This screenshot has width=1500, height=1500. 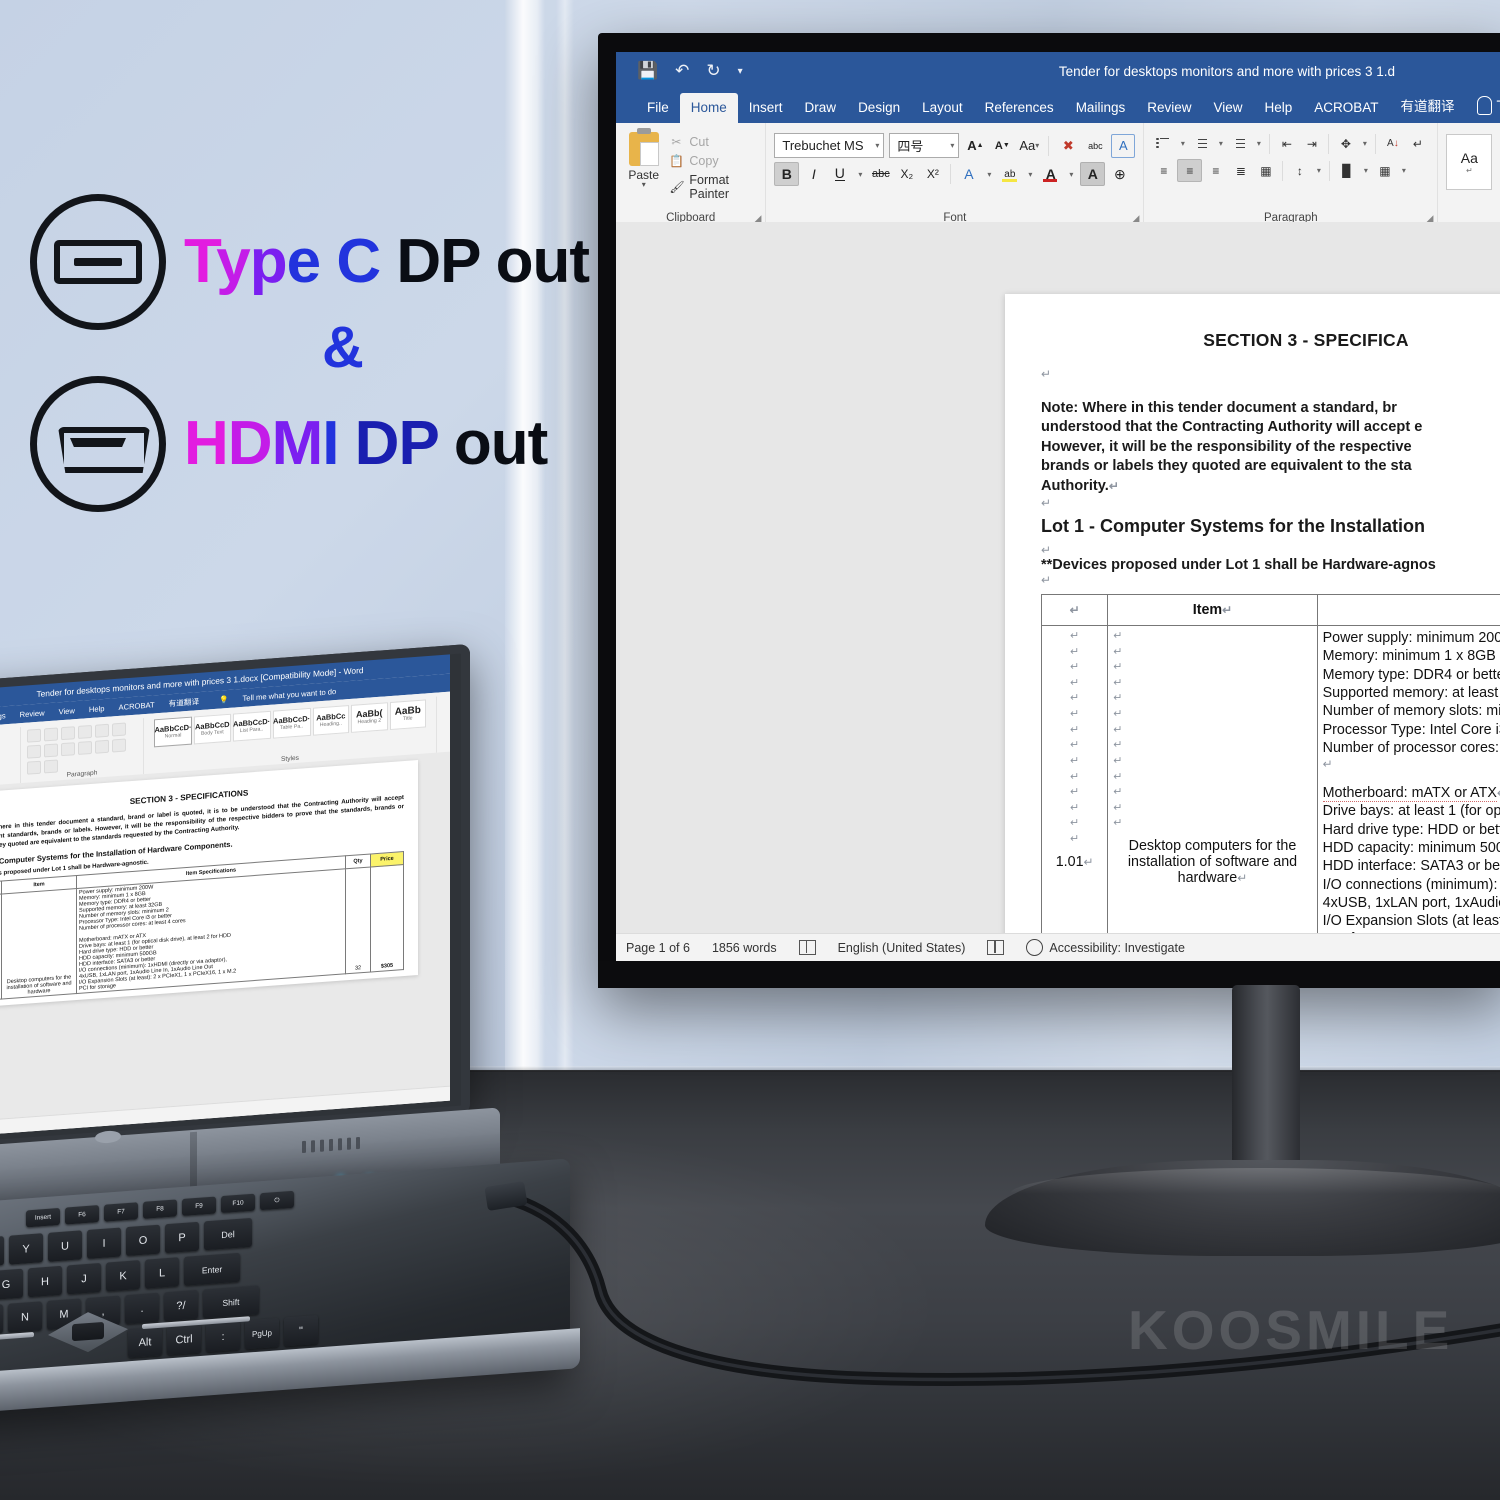 What do you see at coordinates (125, 1332) in the screenshot?
I see `laptop-trackpoint-cluster` at bounding box center [125, 1332].